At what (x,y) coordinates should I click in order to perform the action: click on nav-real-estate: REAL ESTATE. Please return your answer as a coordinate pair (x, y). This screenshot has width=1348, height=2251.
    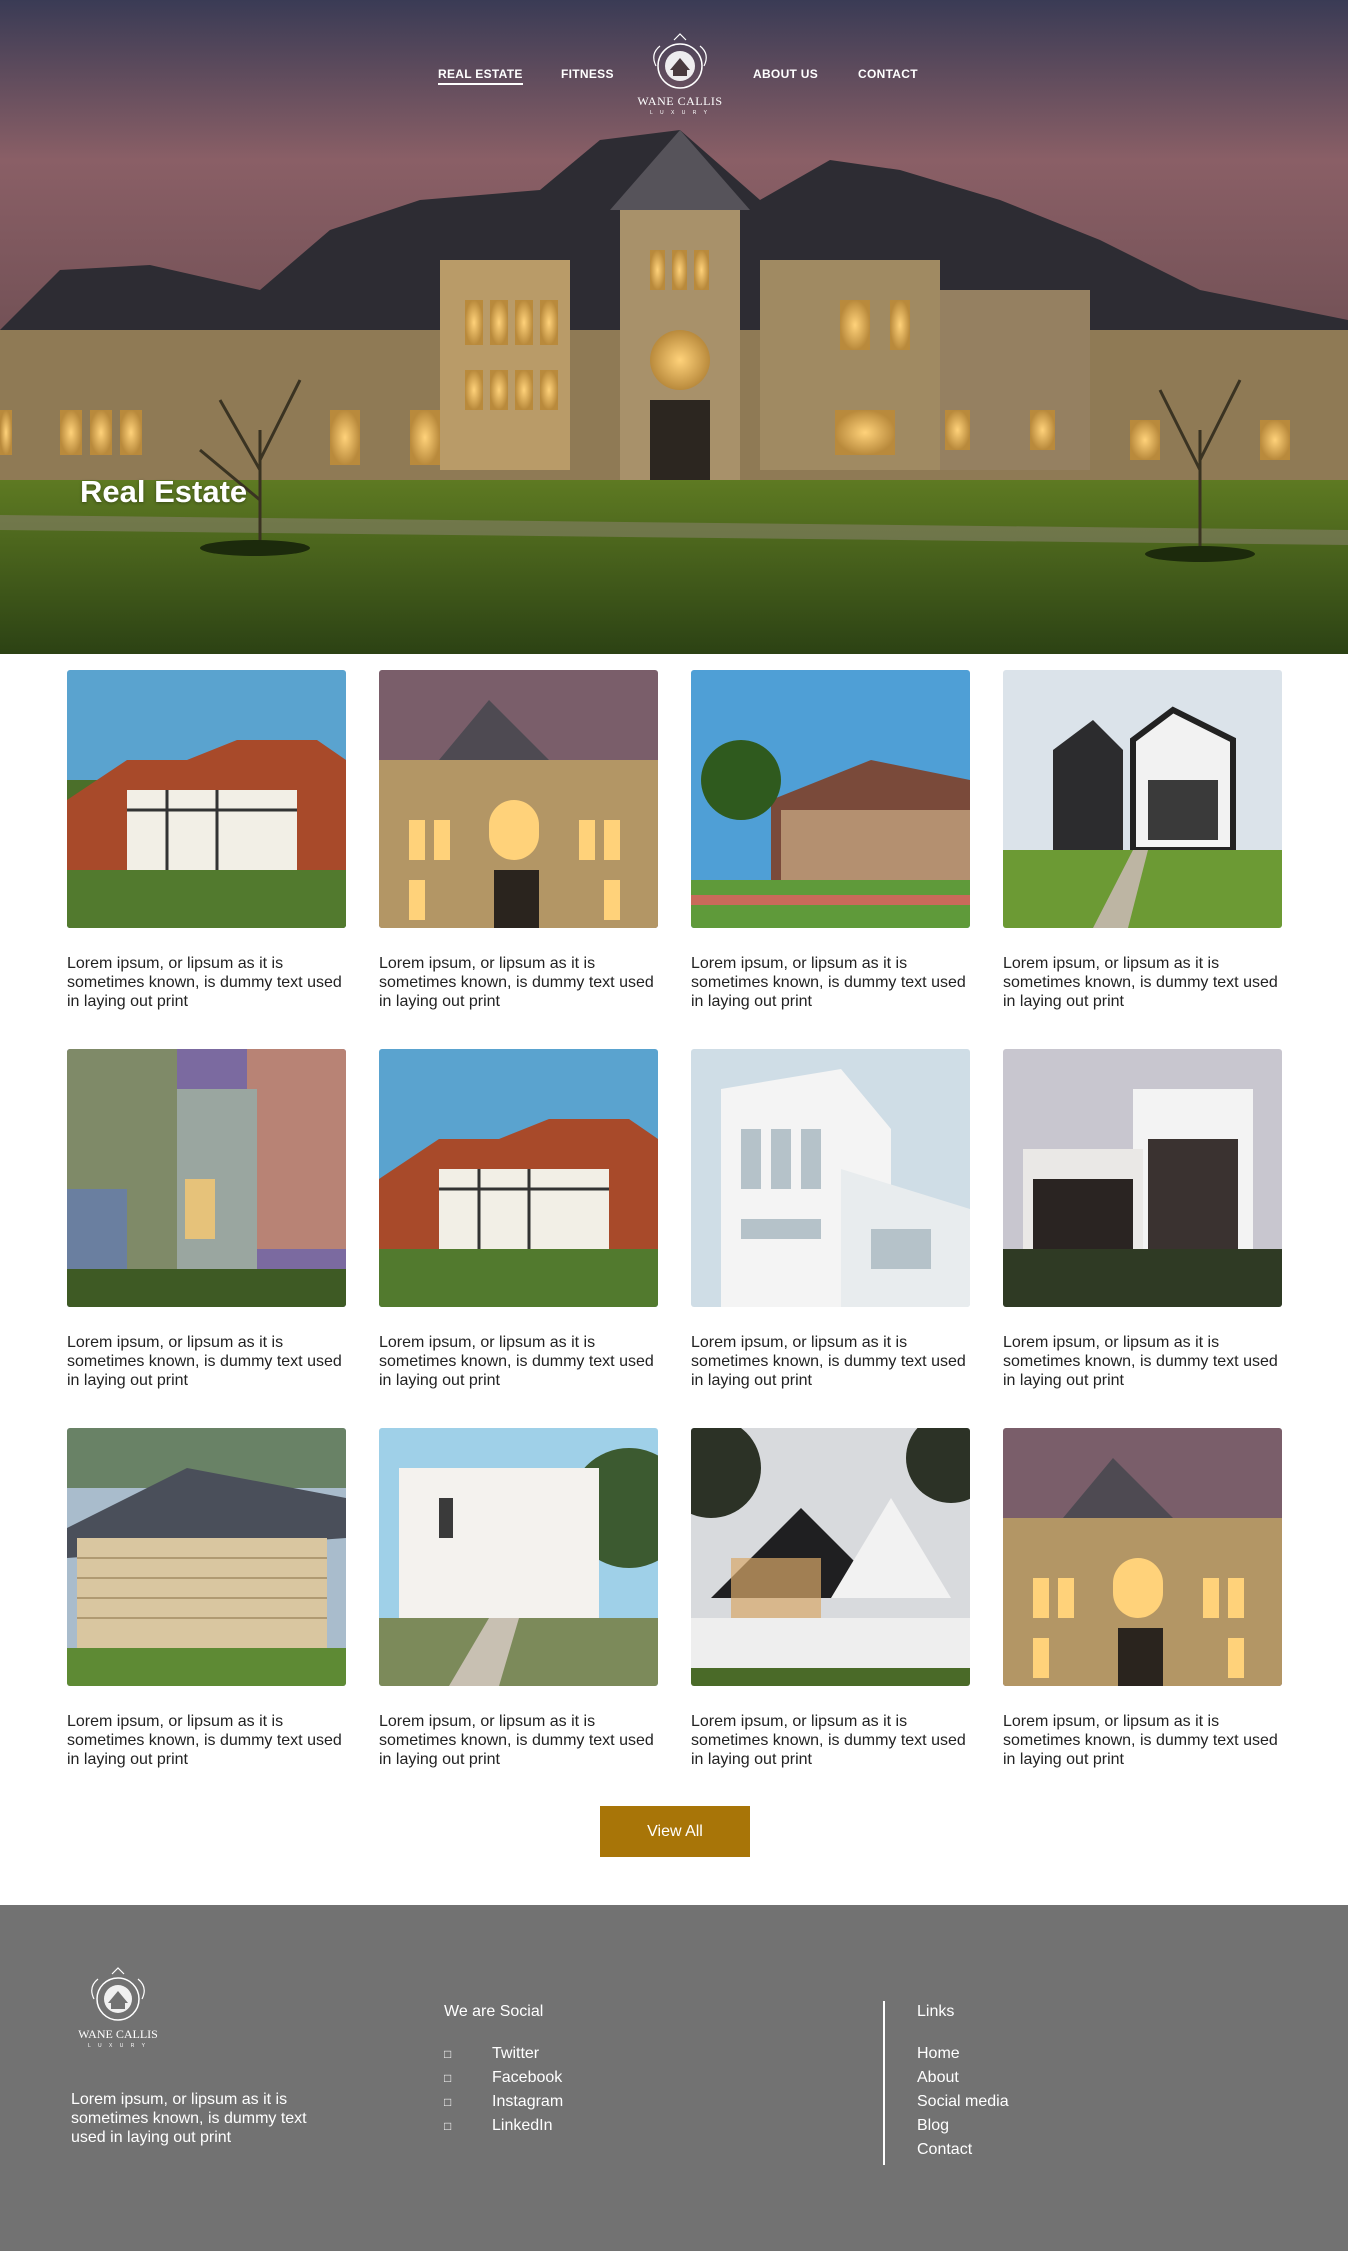
    Looking at the image, I should click on (480, 76).